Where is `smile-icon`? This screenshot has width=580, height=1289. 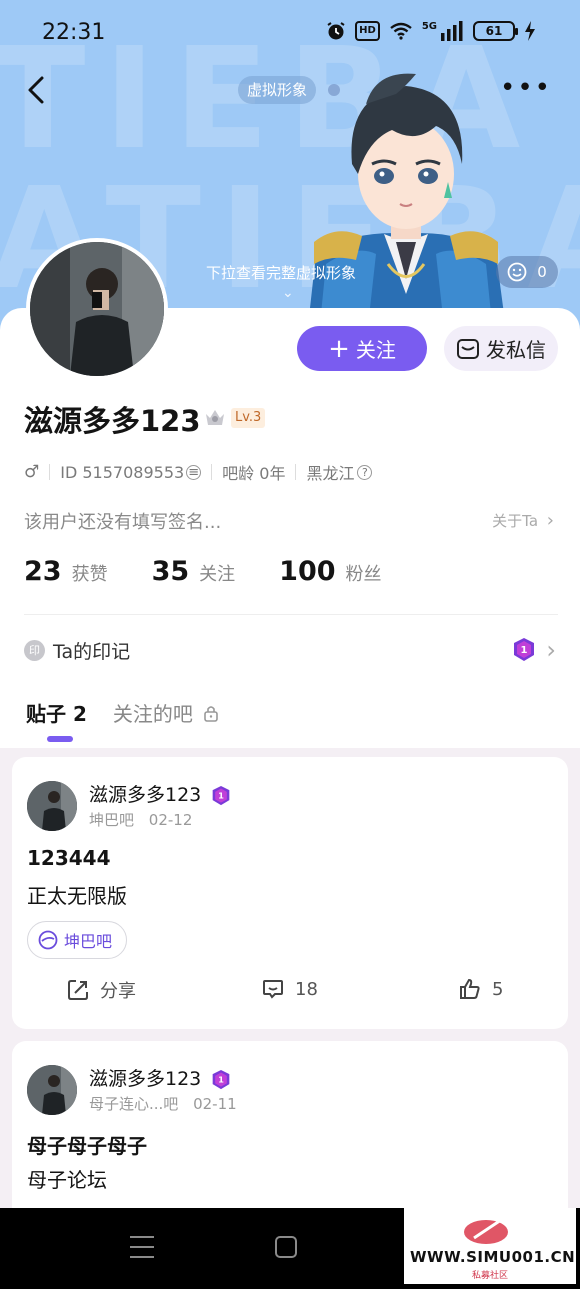
smile-icon is located at coordinates (517, 272).